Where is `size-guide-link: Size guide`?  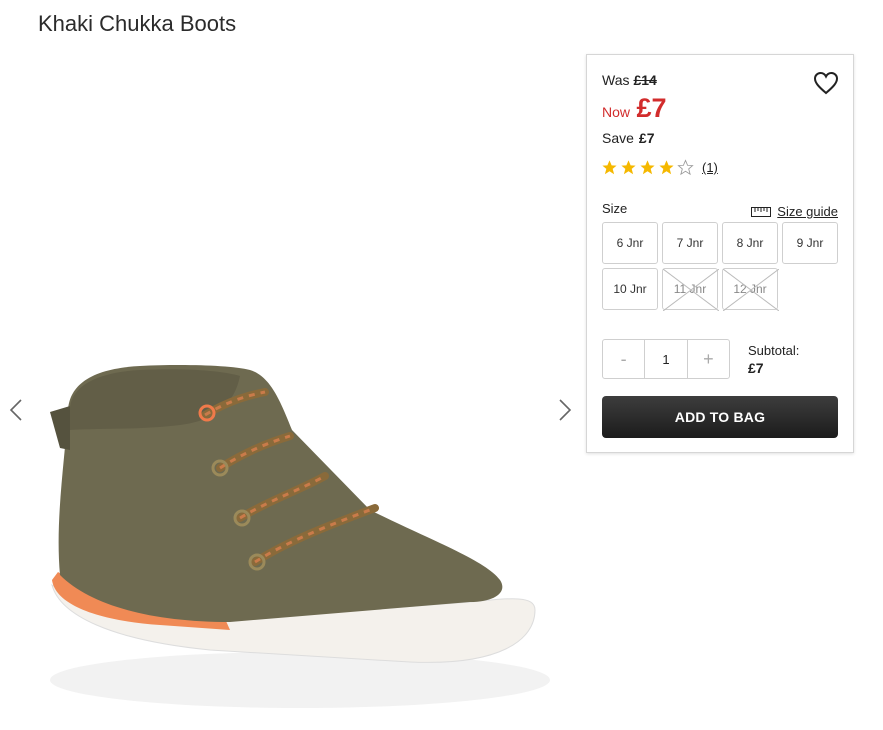
size-guide-link: Size guide is located at coordinates (794, 211).